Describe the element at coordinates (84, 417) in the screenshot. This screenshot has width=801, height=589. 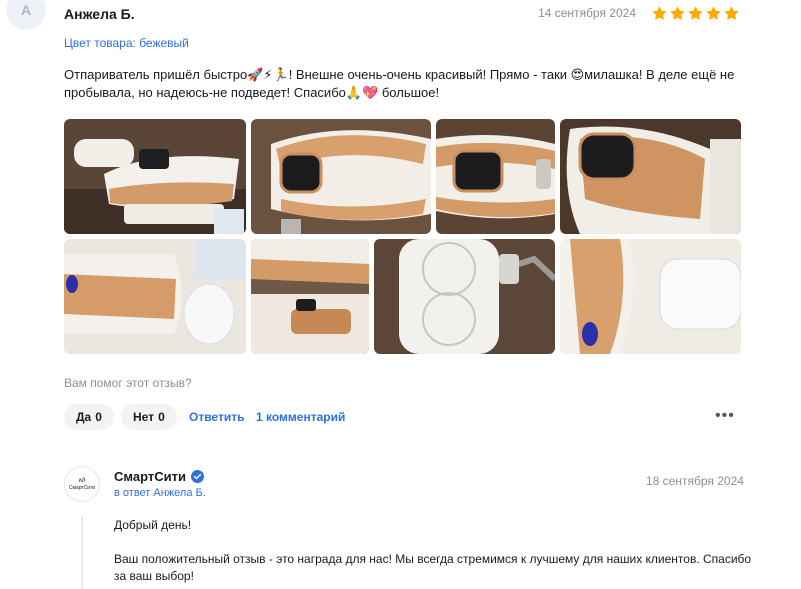
I see `vote-yes-label: Да` at that location.